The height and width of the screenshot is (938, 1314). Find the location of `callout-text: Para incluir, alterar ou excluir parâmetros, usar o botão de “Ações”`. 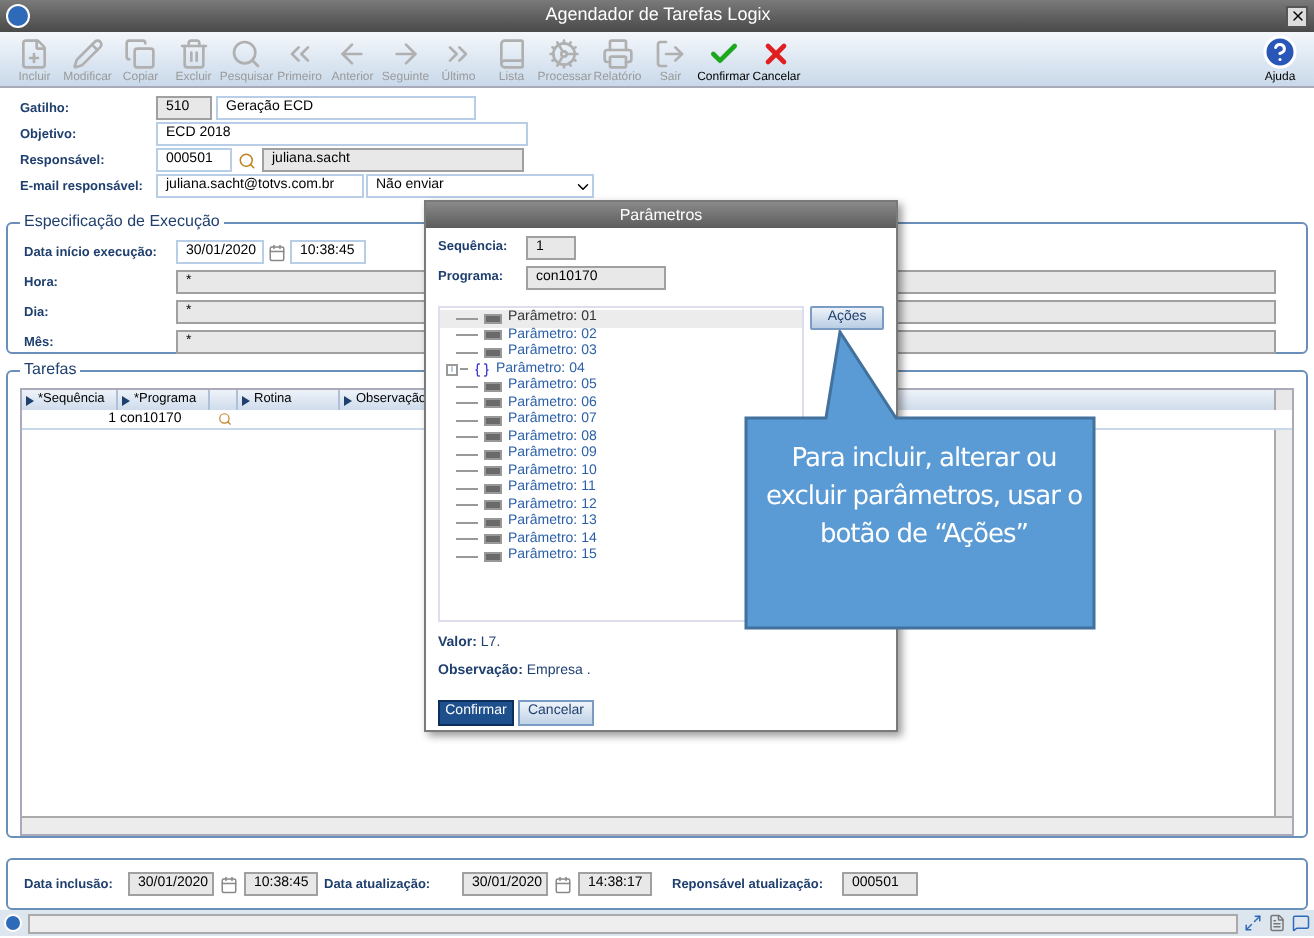

callout-text: Para incluir, alterar ou excluir parâmetros, usar o botão de “Ações” is located at coordinates (924, 498).